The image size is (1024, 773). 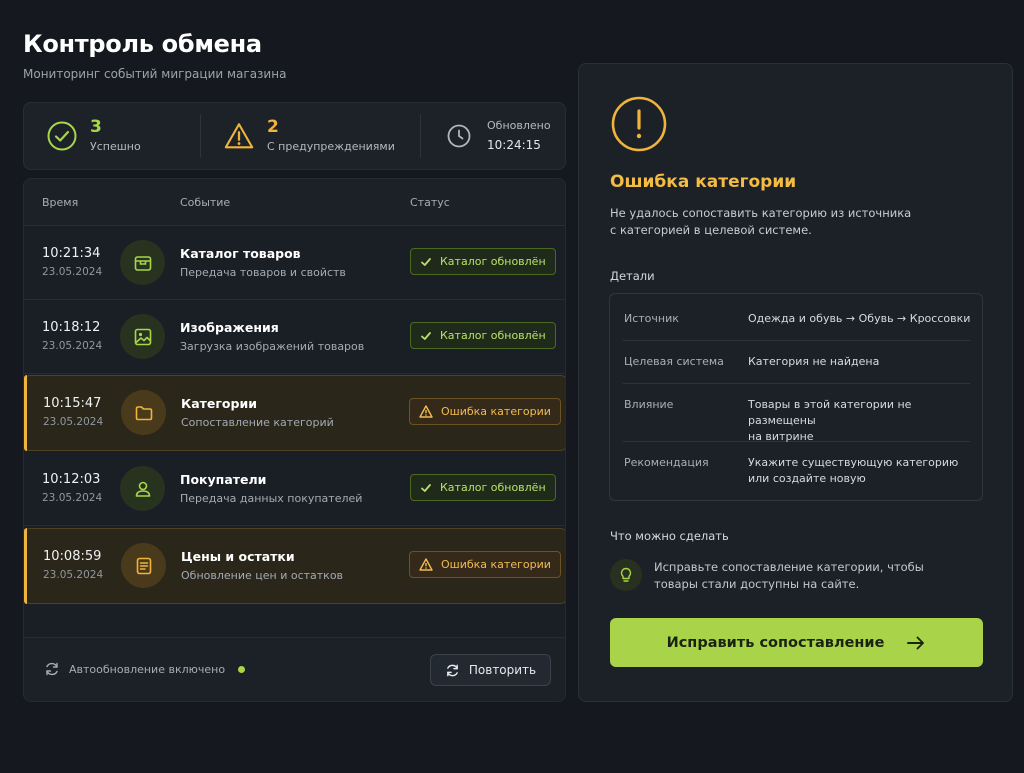 What do you see at coordinates (142, 44) in the screenshot?
I see `page-title: Контроль обмена` at bounding box center [142, 44].